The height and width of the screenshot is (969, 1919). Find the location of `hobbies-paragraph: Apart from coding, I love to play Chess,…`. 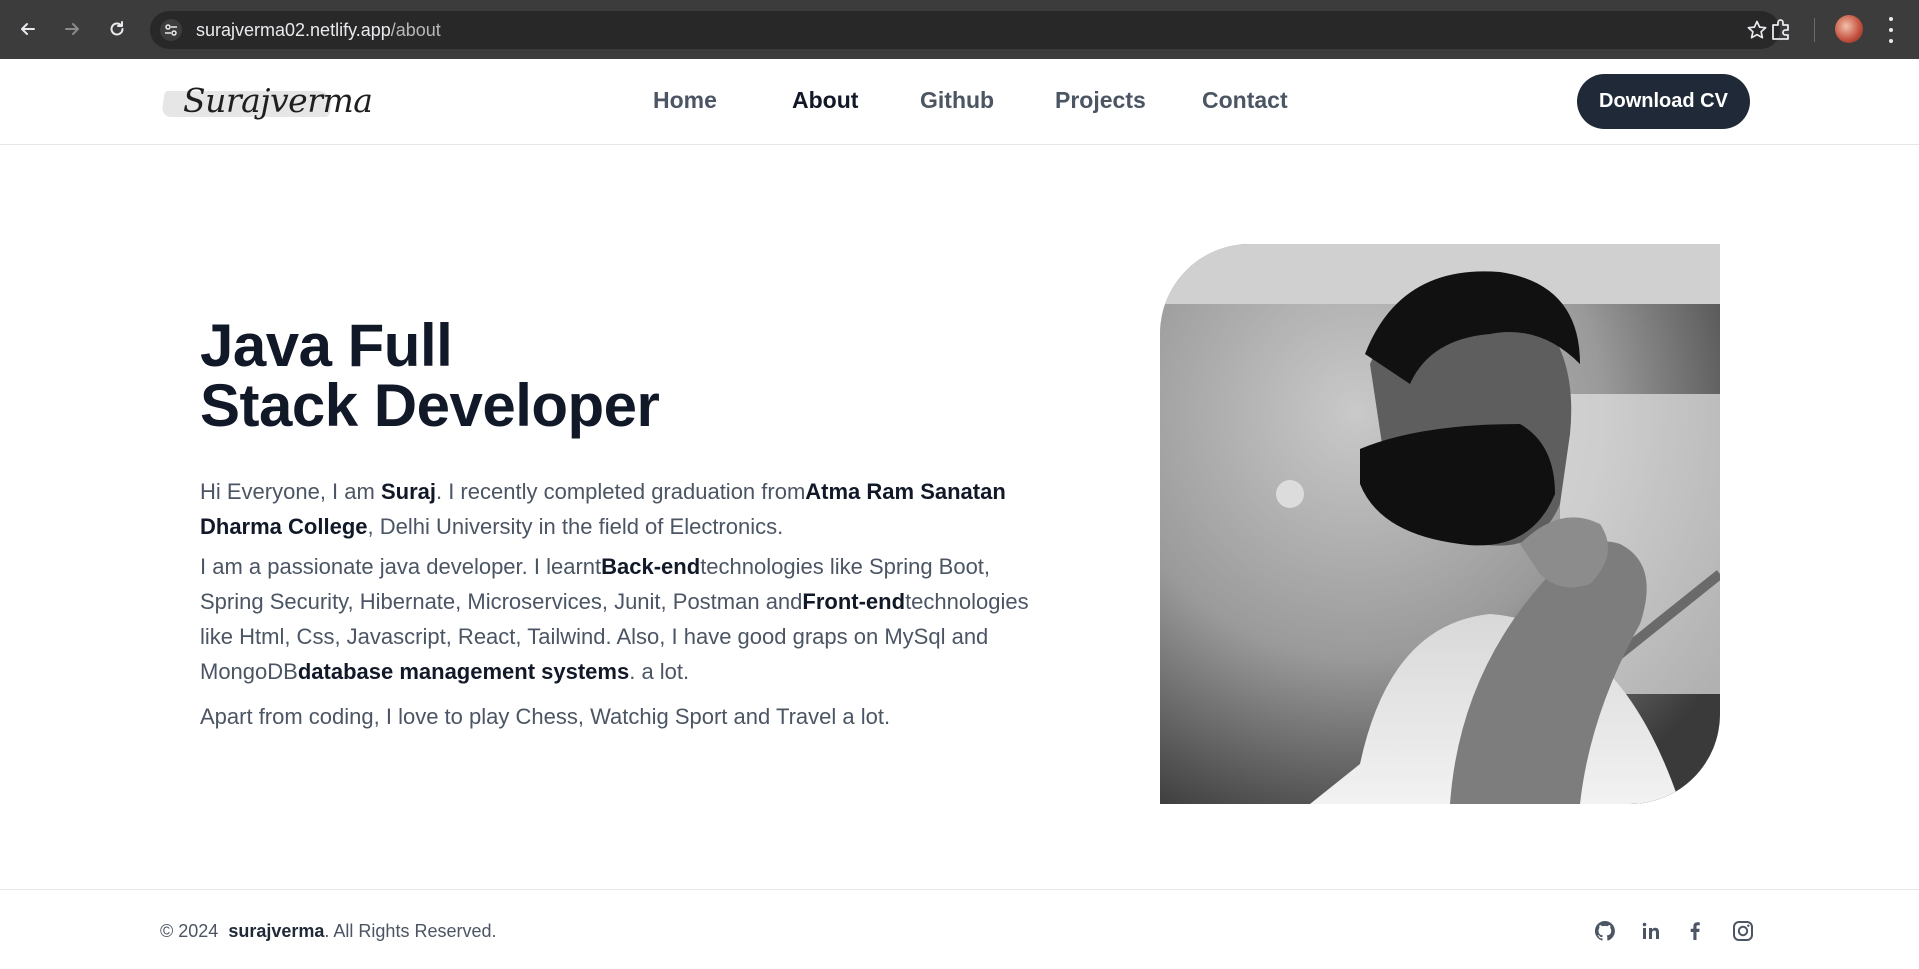

hobbies-paragraph: Apart from coding, I love to play Chess,… is located at coordinates (545, 716).